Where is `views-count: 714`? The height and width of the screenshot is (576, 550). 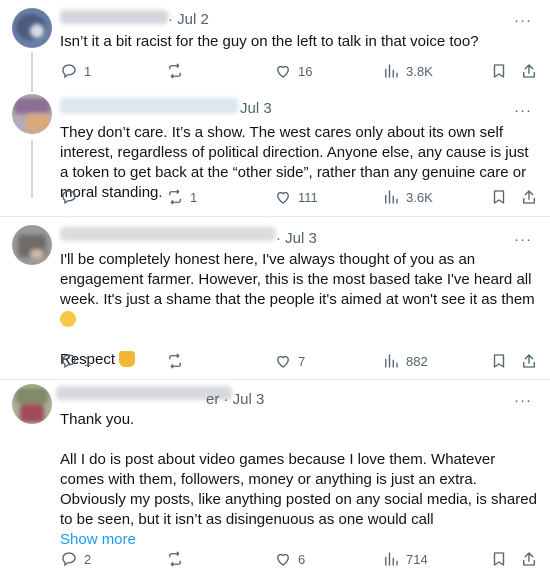
views-count: 714 is located at coordinates (417, 559).